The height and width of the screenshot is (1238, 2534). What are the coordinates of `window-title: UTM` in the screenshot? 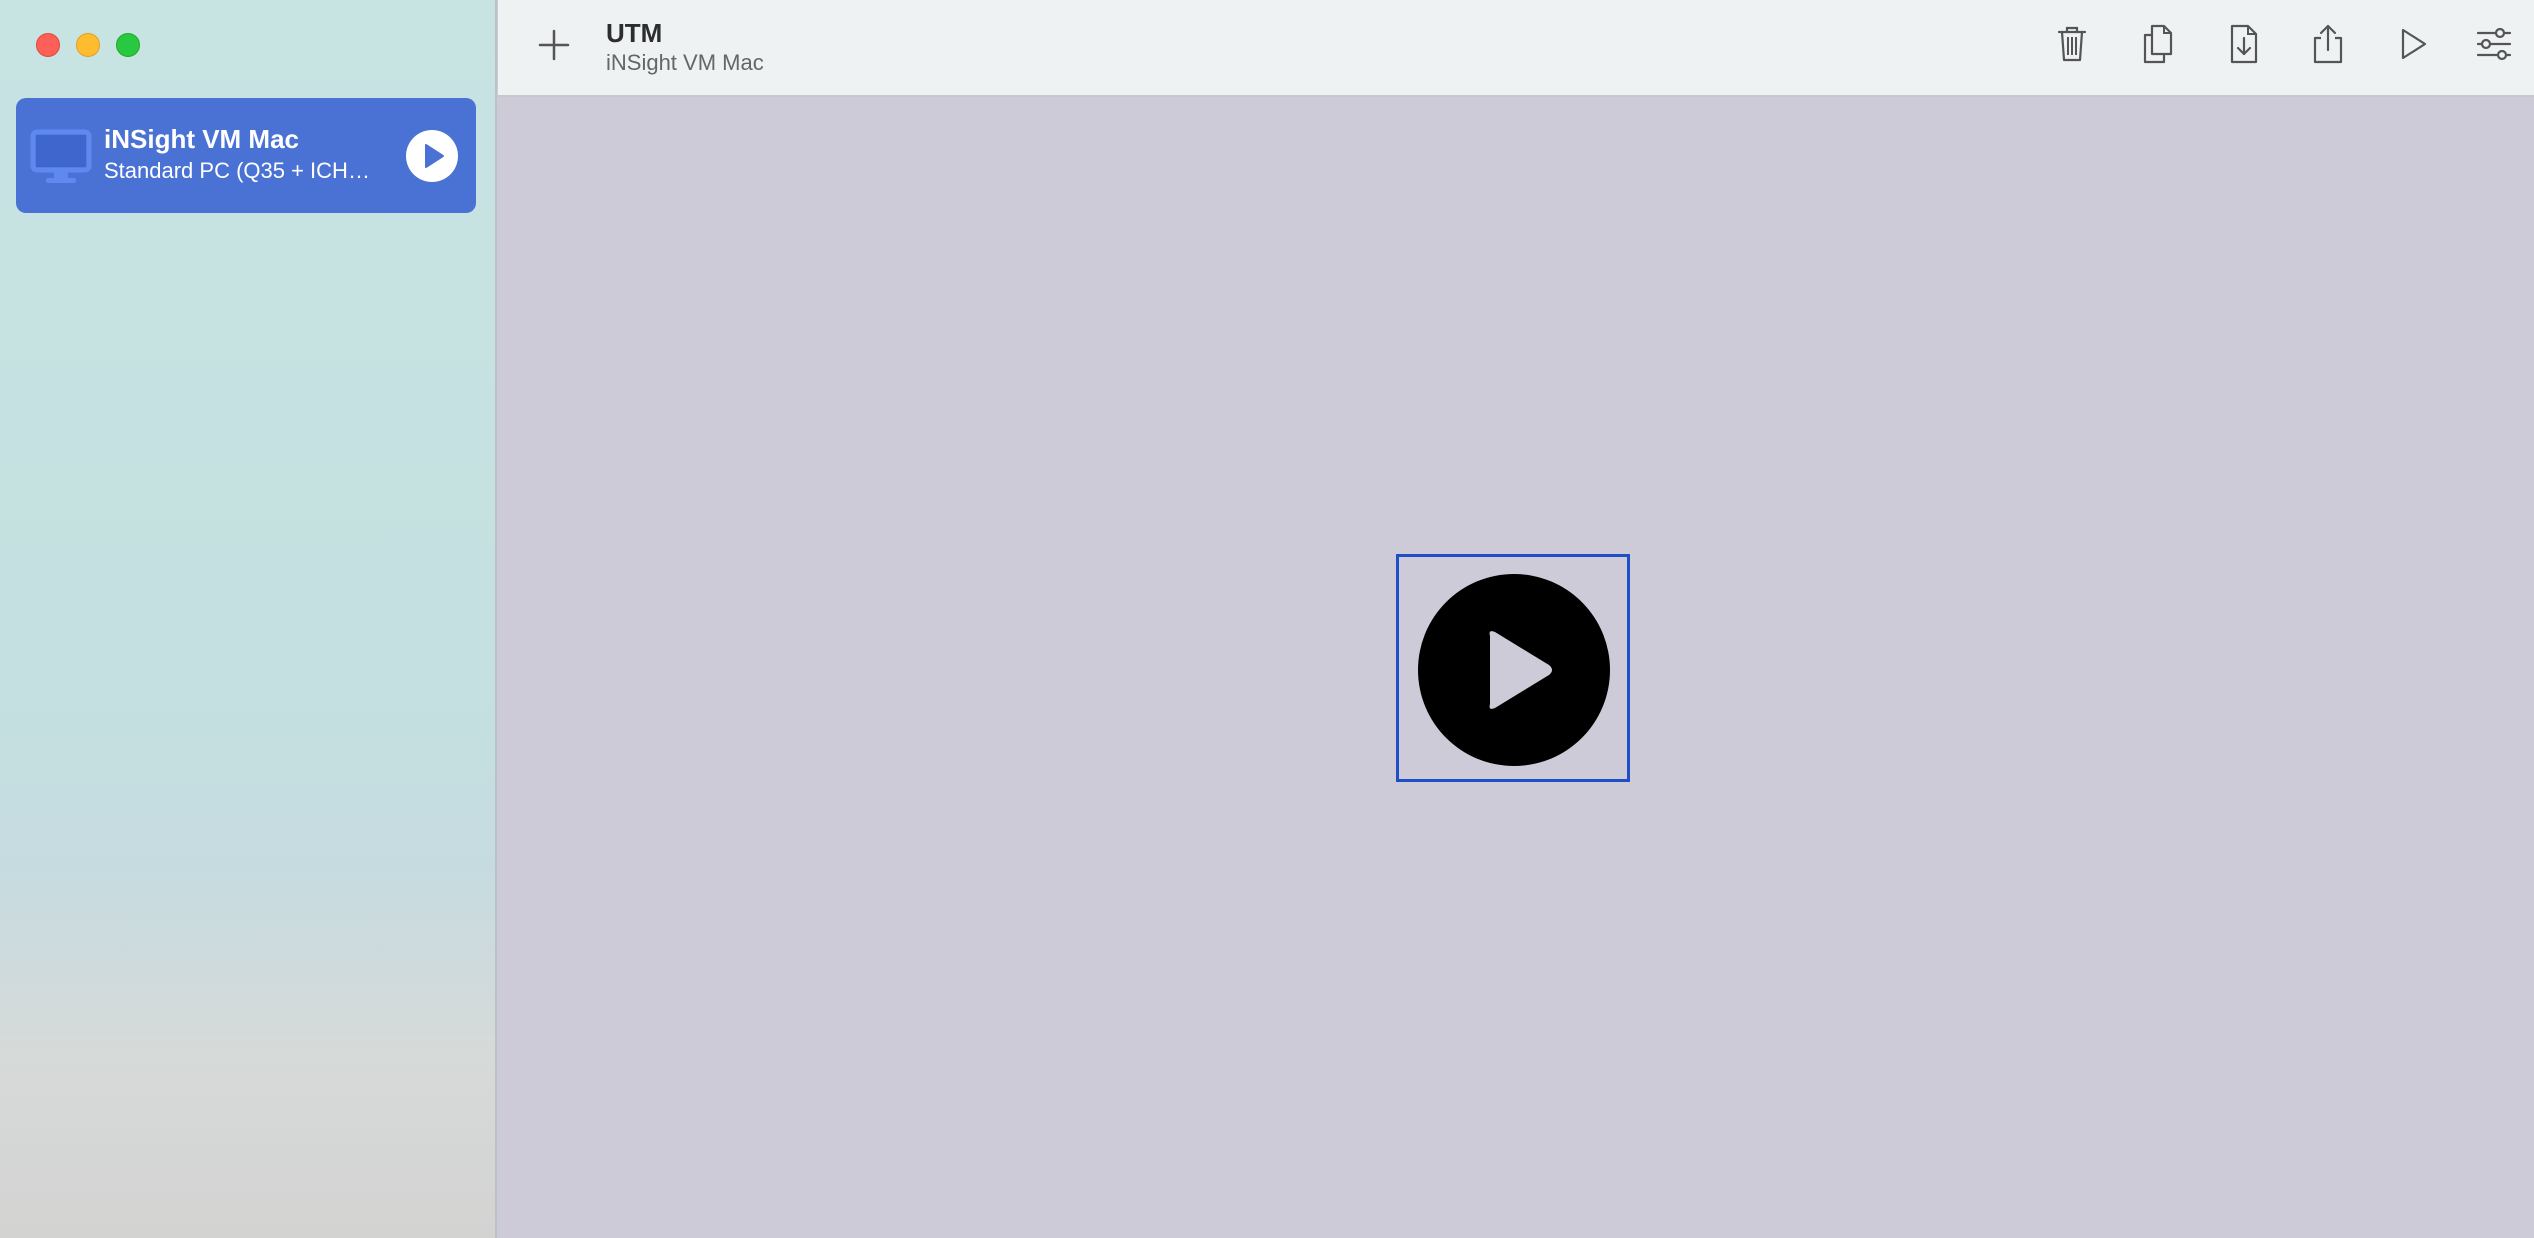 It's located at (634, 33).